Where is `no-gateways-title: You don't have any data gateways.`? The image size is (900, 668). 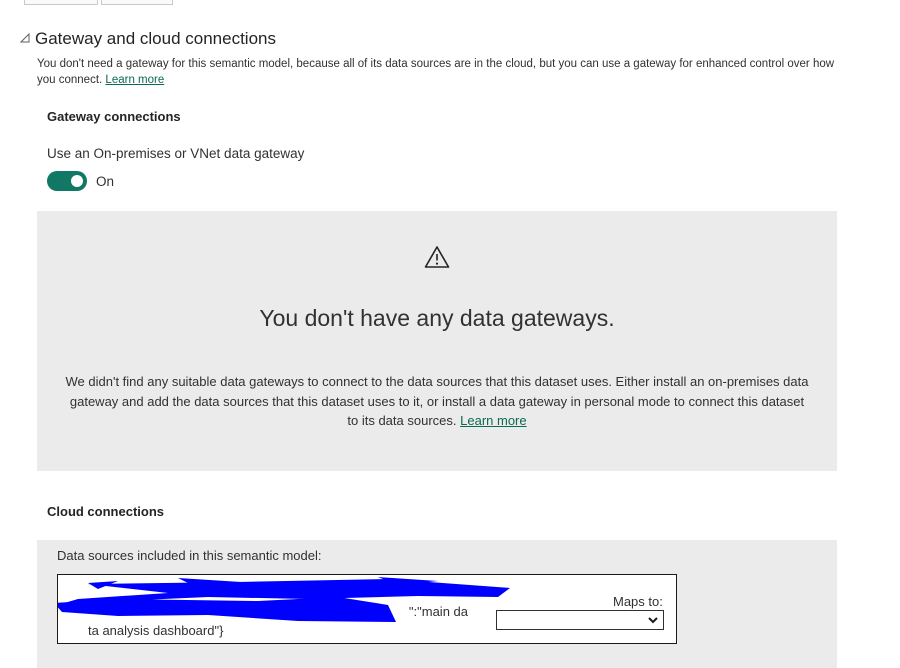
no-gateways-title: You don't have any data gateways. is located at coordinates (437, 318).